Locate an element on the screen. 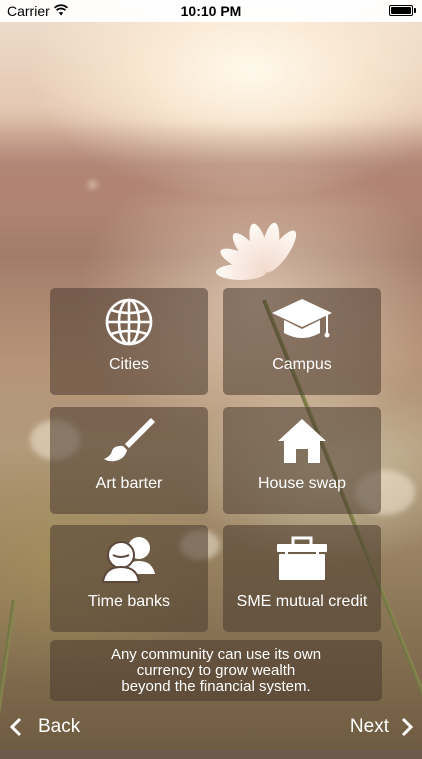 This screenshot has height=759, width=422. tile-label: Time banks is located at coordinates (129, 601).